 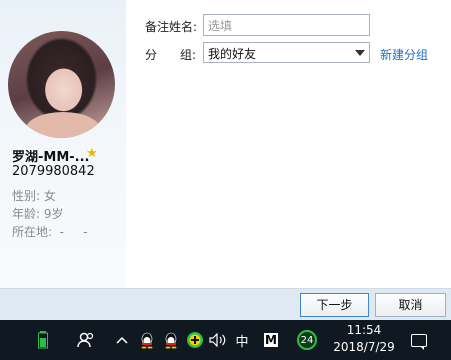 What do you see at coordinates (147, 340) in the screenshot?
I see `qq-penguin-icon` at bounding box center [147, 340].